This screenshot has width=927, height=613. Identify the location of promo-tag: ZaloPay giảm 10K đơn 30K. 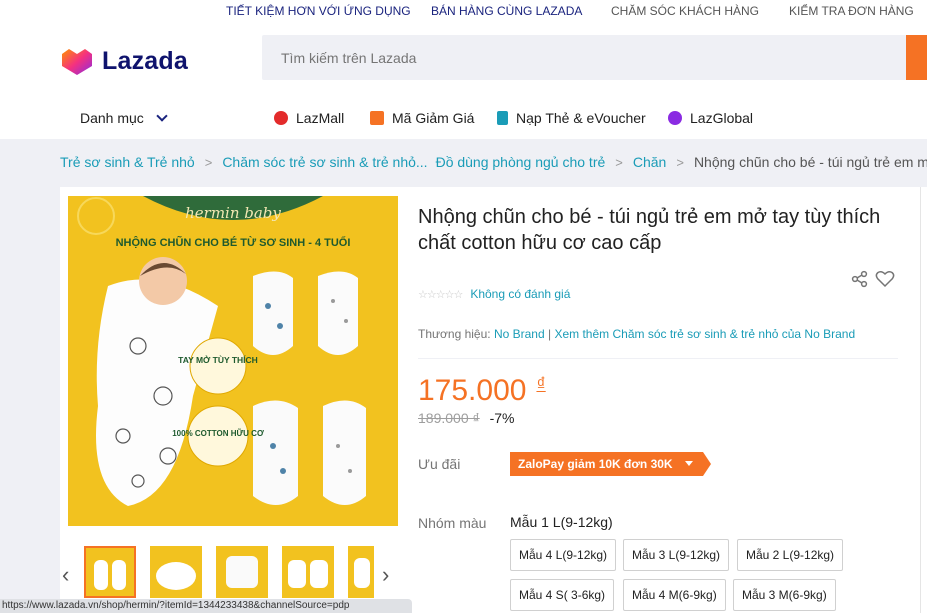
(610, 464).